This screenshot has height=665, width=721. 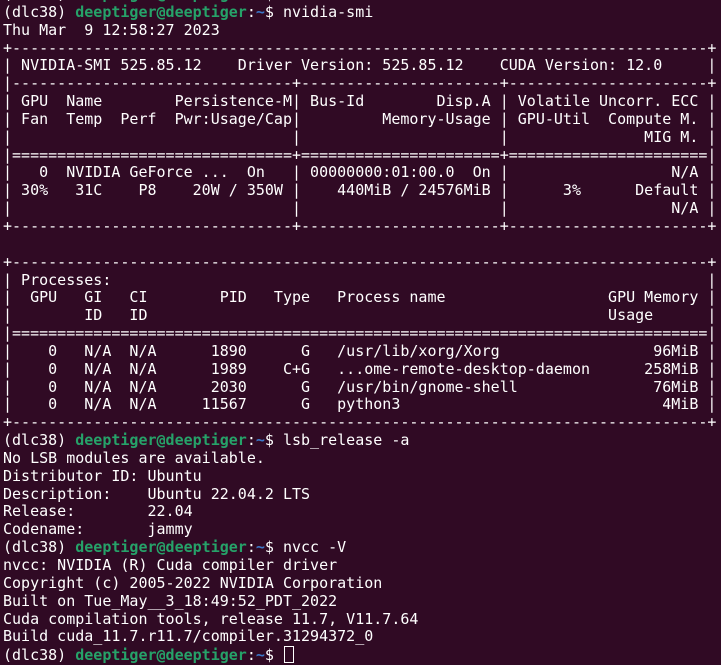 I want to click on output-line: Codename: jammy, so click(x=98, y=529).